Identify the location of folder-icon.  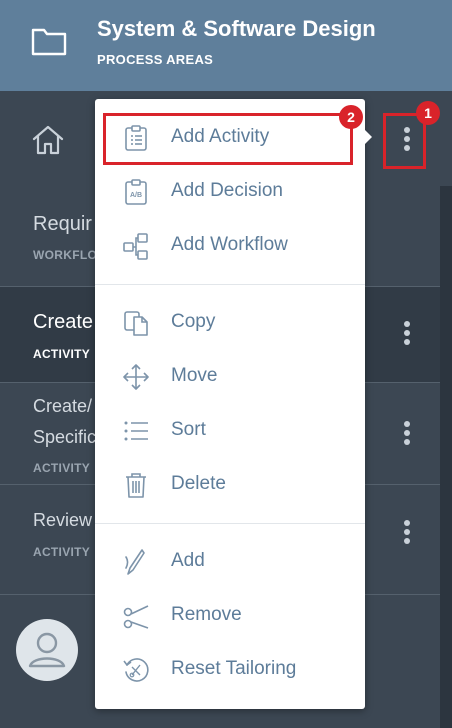
(49, 42).